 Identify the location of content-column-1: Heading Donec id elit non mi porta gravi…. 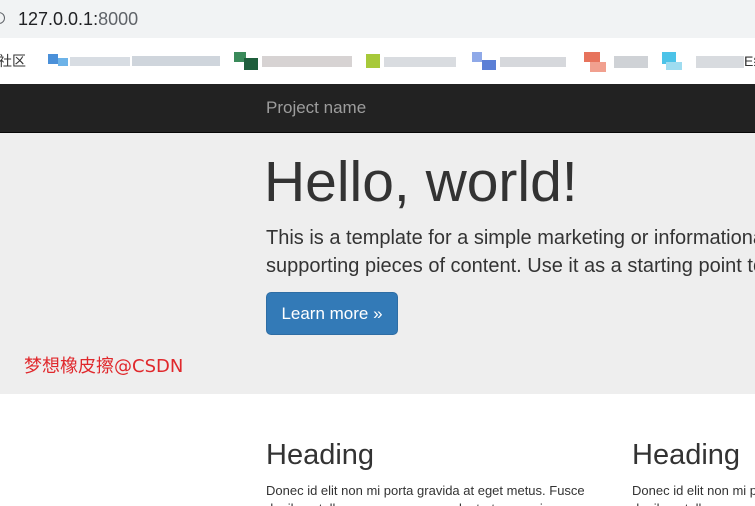
(431, 450).